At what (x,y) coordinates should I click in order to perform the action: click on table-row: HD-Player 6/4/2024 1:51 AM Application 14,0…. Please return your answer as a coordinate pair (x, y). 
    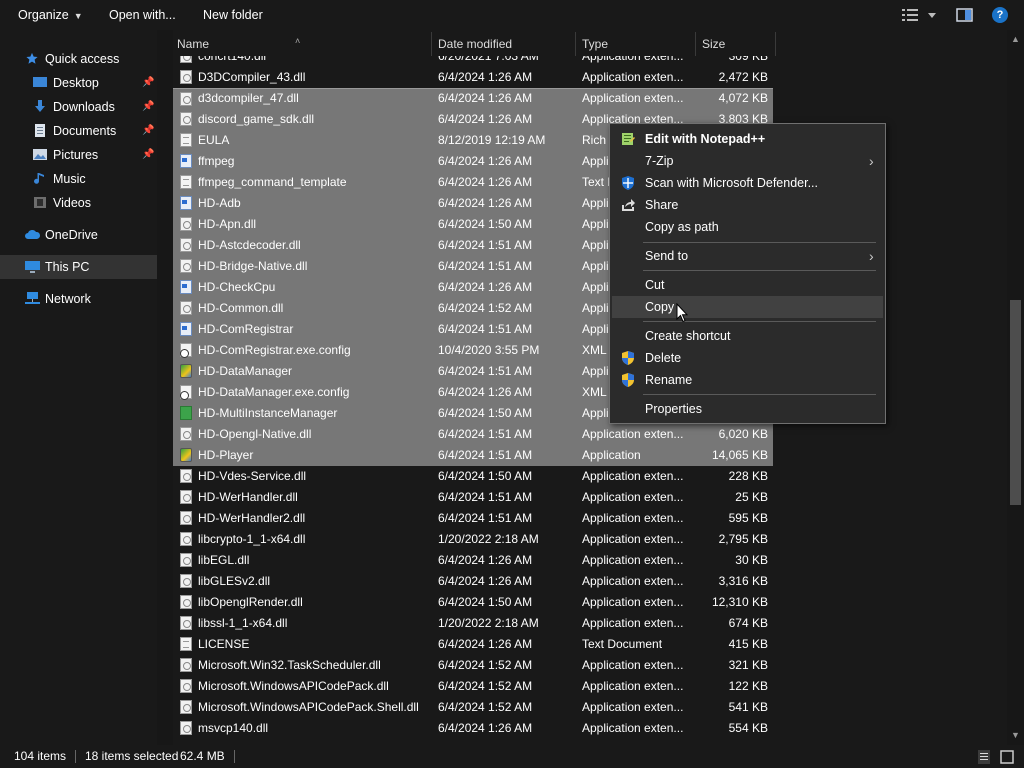
    Looking at the image, I should click on (473, 455).